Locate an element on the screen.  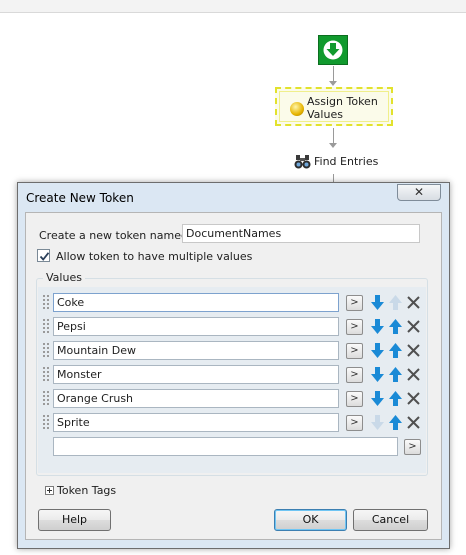
allow-multiple-checkbox is located at coordinates (43, 255).